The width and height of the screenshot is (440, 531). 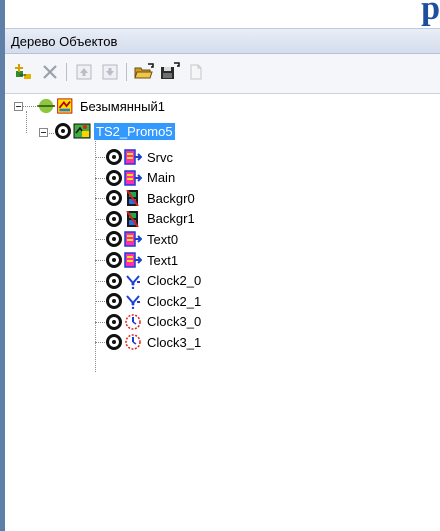 I want to click on tree-node-label: Text1, so click(x=163, y=260).